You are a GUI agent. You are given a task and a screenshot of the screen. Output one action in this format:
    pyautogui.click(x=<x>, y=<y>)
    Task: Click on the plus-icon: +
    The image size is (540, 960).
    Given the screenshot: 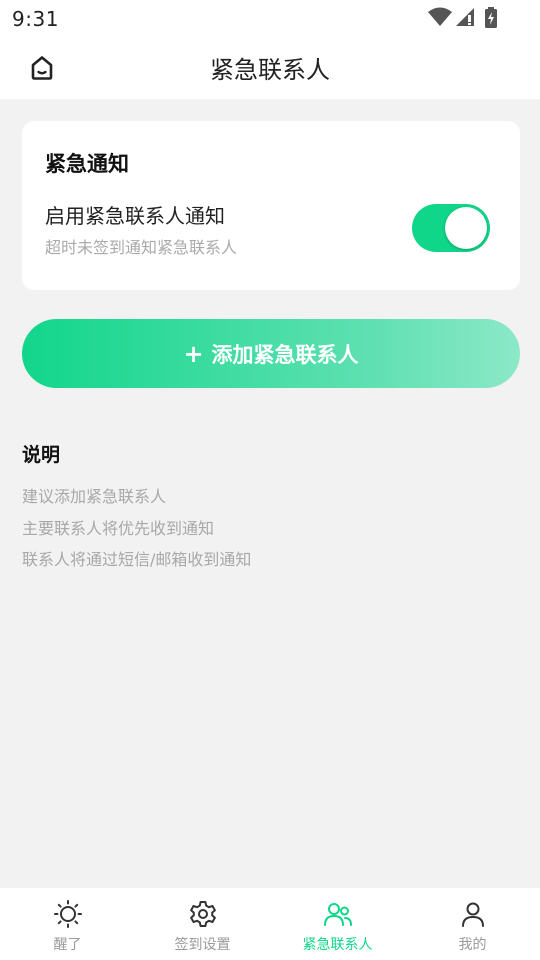 What is the action you would take?
    pyautogui.click(x=193, y=353)
    